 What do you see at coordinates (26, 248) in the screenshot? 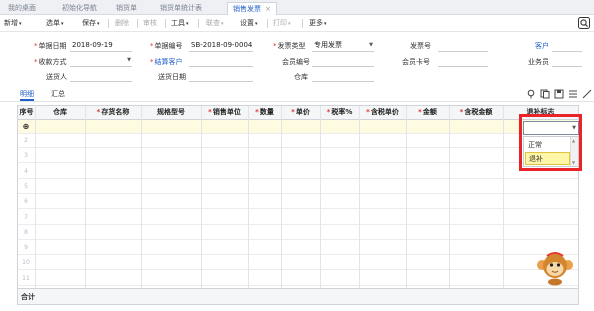
I see `row-number: 9` at bounding box center [26, 248].